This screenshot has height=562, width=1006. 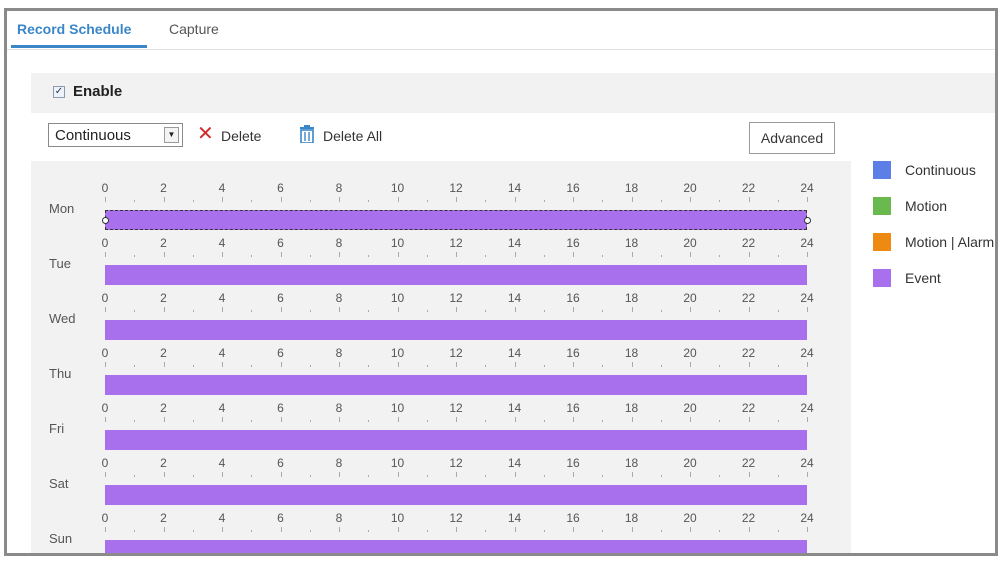 I want to click on chevron-down-icon: ▼, so click(x=171, y=135).